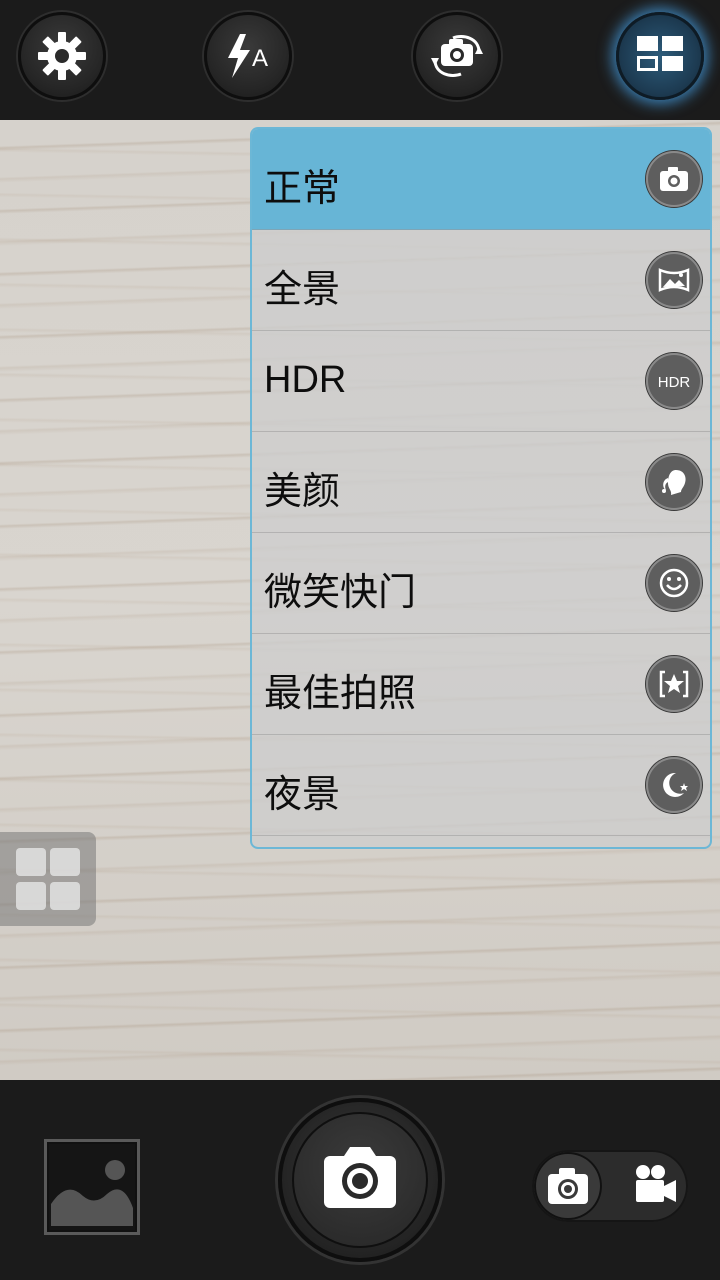 The height and width of the screenshot is (1280, 720). I want to click on shutter-camera-icon, so click(360, 1177).